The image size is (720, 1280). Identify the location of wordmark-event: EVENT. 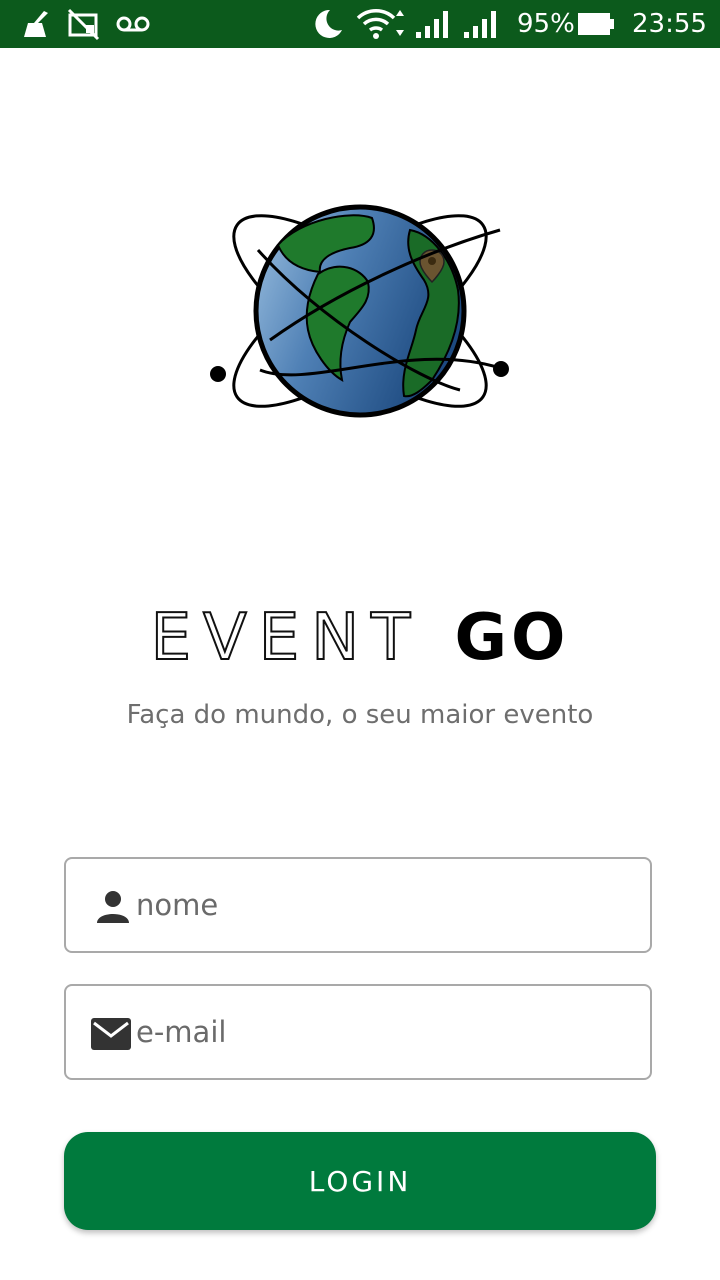
(286, 638).